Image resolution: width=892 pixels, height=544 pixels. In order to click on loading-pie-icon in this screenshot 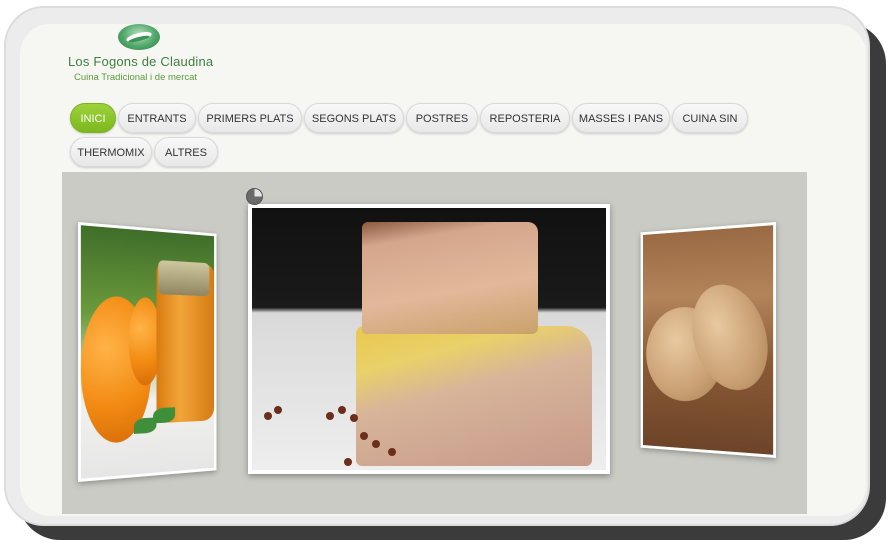, I will do `click(254, 196)`.